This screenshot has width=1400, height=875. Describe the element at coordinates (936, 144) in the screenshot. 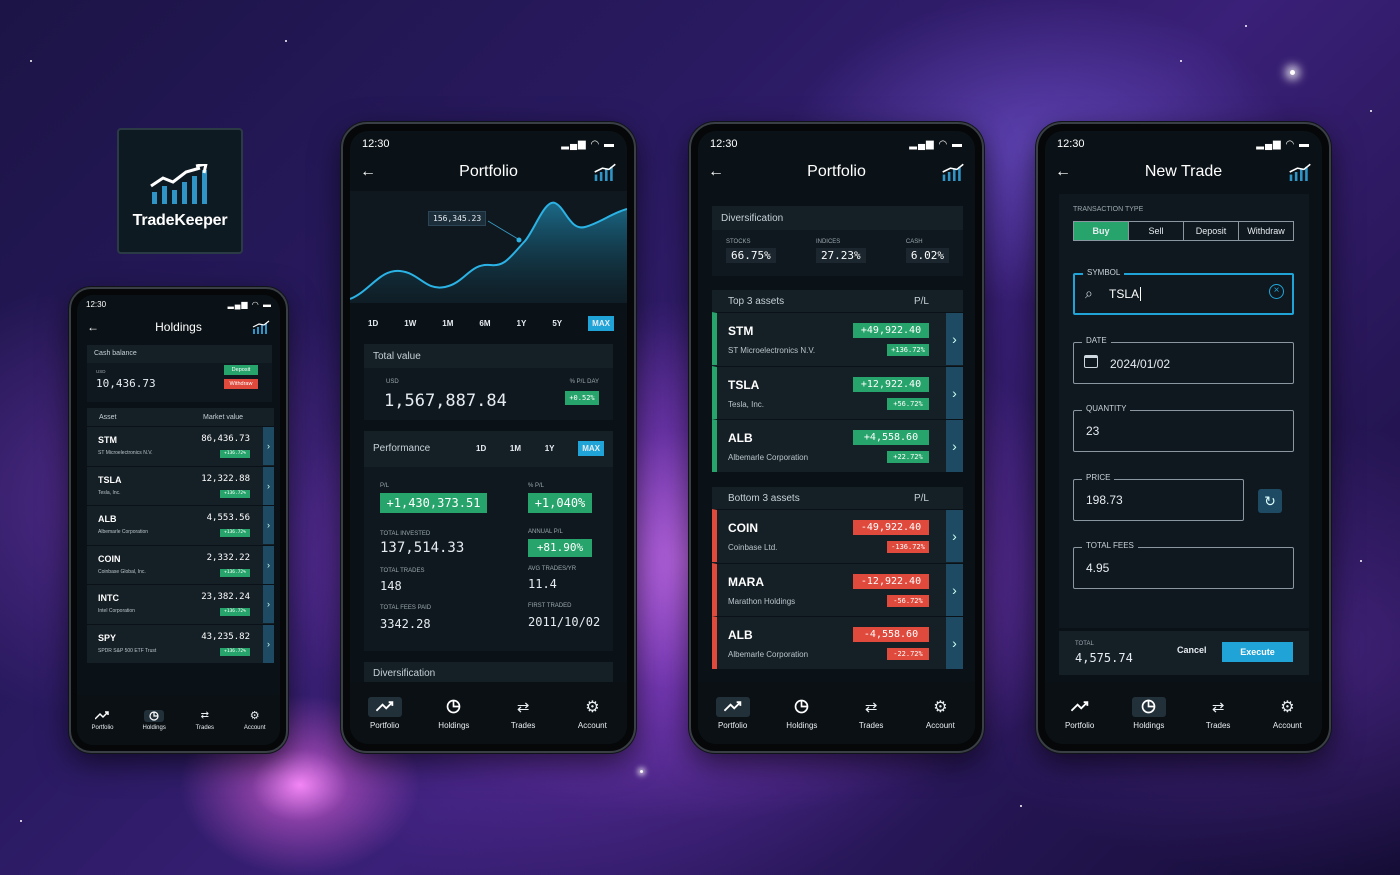

I see `status-icons: ▂▄▆ ◠ ▬` at that location.